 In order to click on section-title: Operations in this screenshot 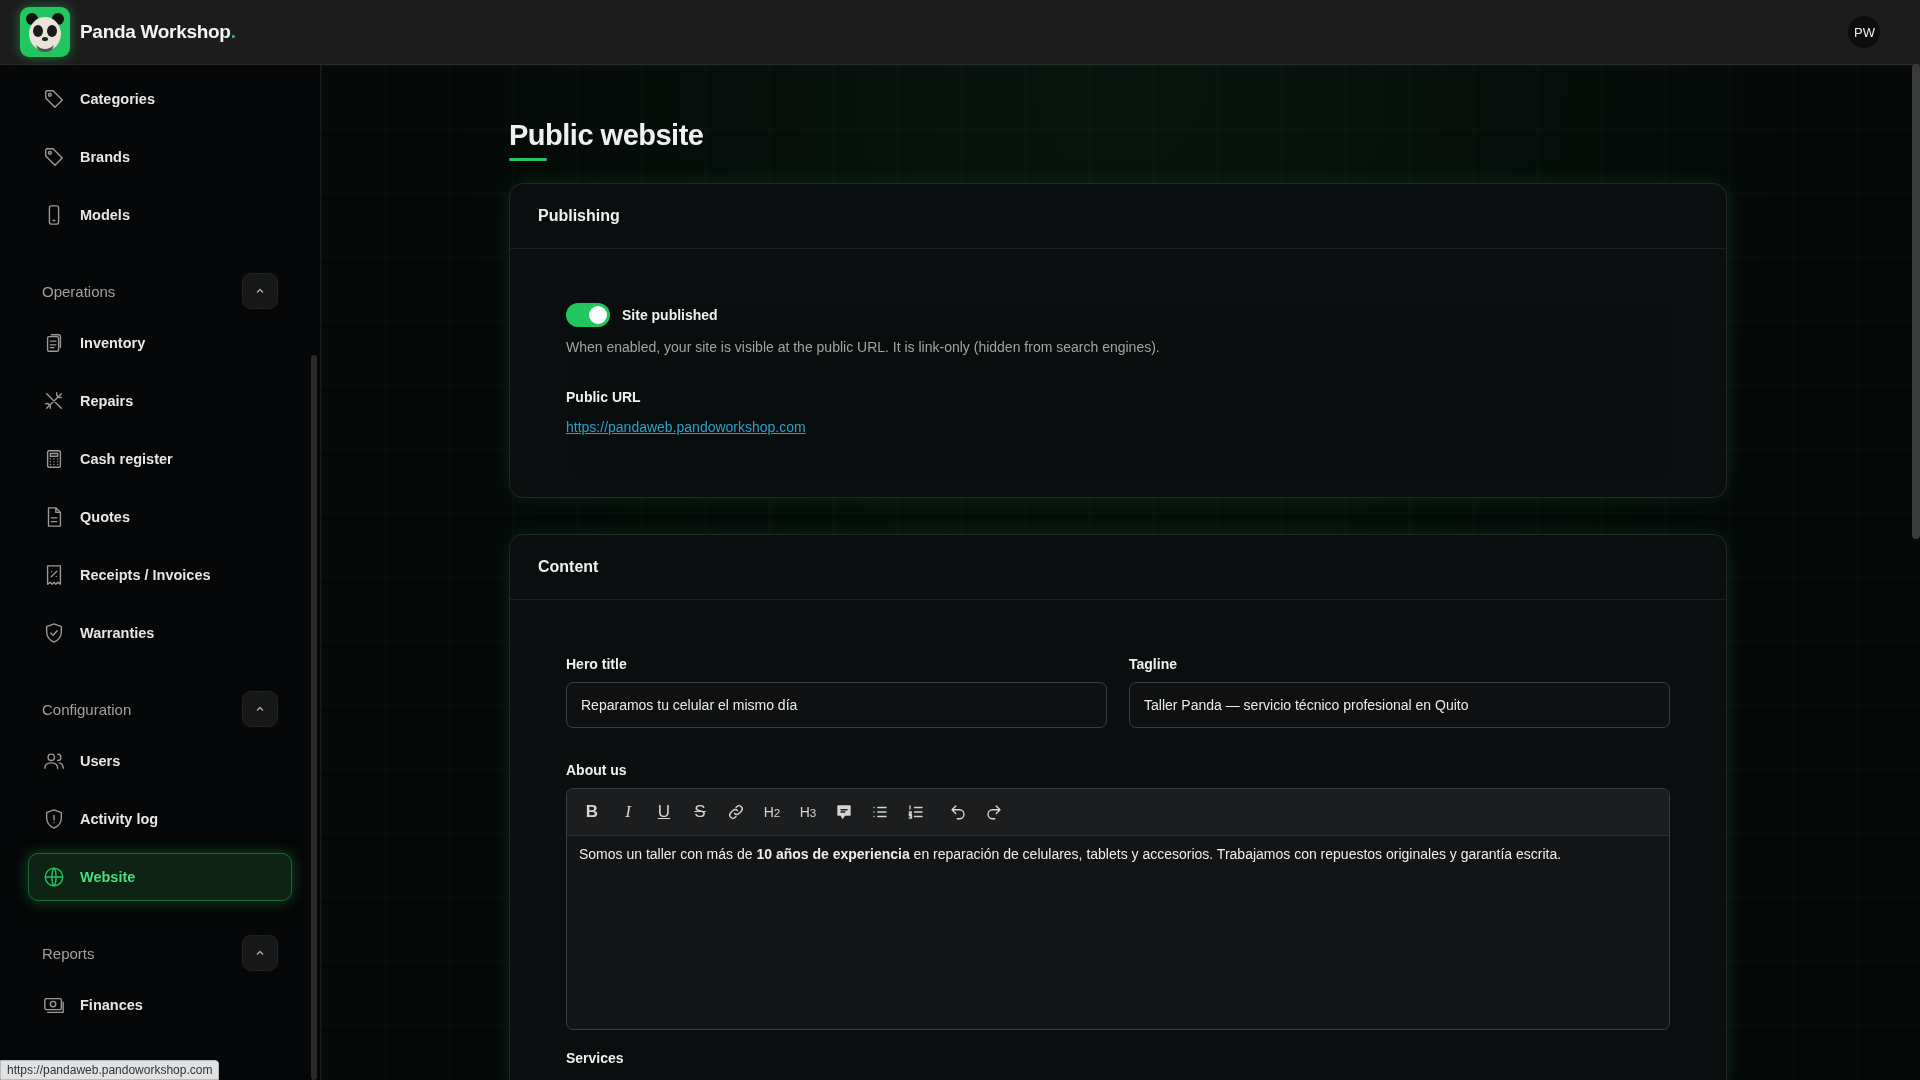, I will do `click(79, 291)`.